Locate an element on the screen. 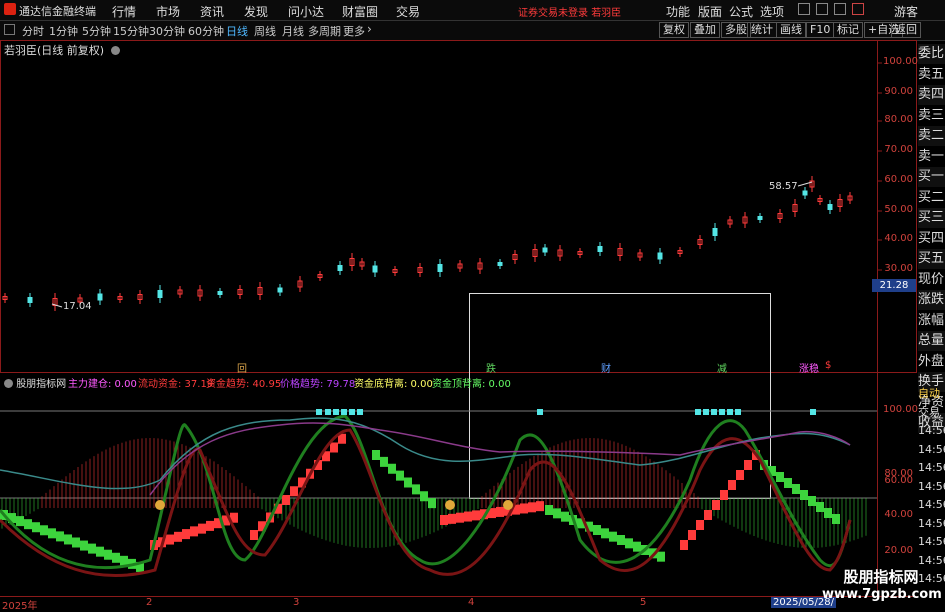  signal-label: $ is located at coordinates (828, 365).